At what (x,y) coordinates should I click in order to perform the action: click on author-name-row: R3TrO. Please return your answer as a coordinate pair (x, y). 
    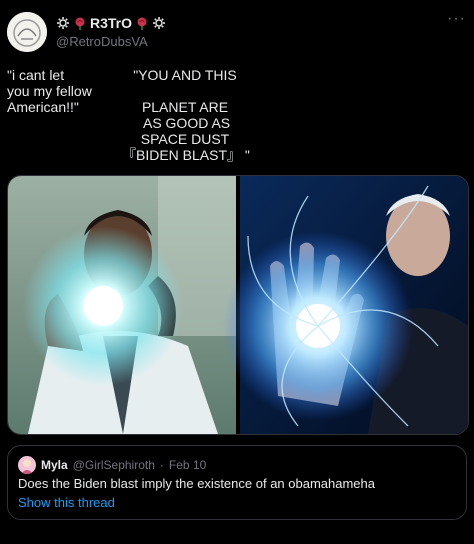
    Looking at the image, I should click on (111, 23).